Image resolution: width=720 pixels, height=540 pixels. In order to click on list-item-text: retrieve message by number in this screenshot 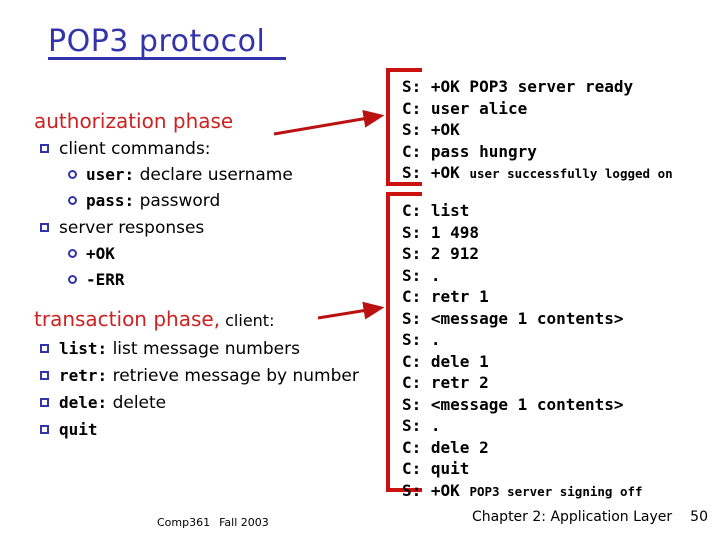, I will do `click(233, 376)`.